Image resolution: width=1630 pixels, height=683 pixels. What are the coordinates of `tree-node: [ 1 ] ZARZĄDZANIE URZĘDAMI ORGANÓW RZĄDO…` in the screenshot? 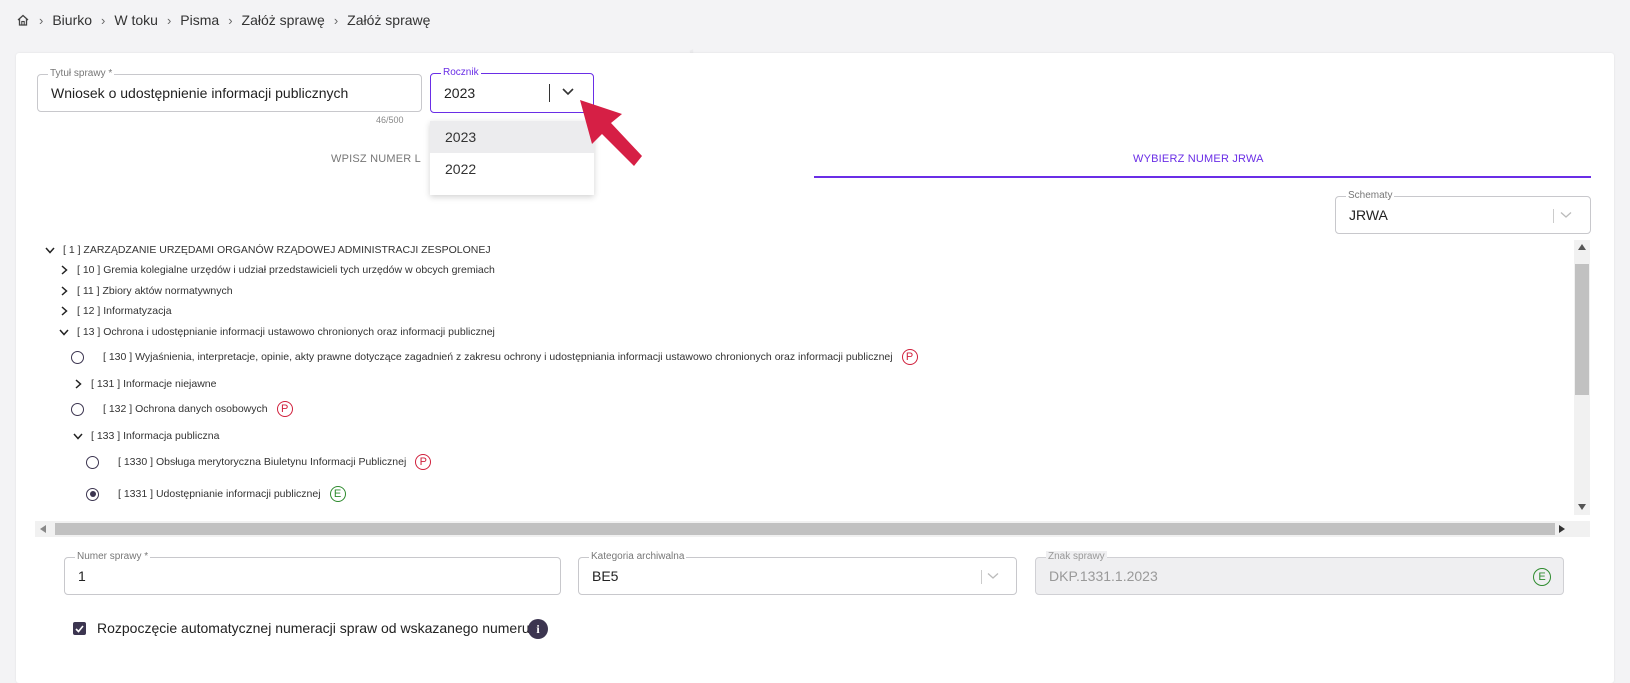 It's located at (267, 250).